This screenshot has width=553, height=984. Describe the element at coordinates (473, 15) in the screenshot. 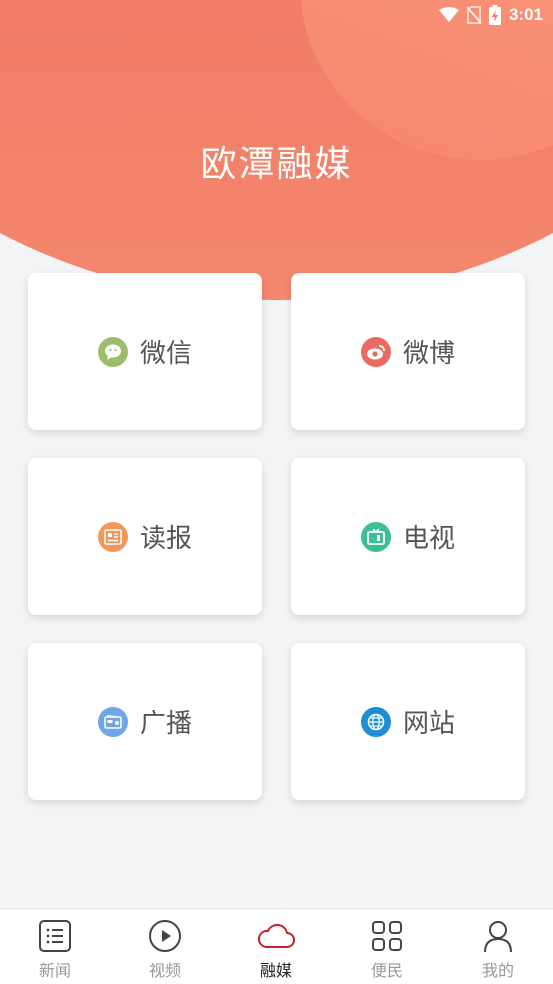

I see `no-sim-icon` at that location.